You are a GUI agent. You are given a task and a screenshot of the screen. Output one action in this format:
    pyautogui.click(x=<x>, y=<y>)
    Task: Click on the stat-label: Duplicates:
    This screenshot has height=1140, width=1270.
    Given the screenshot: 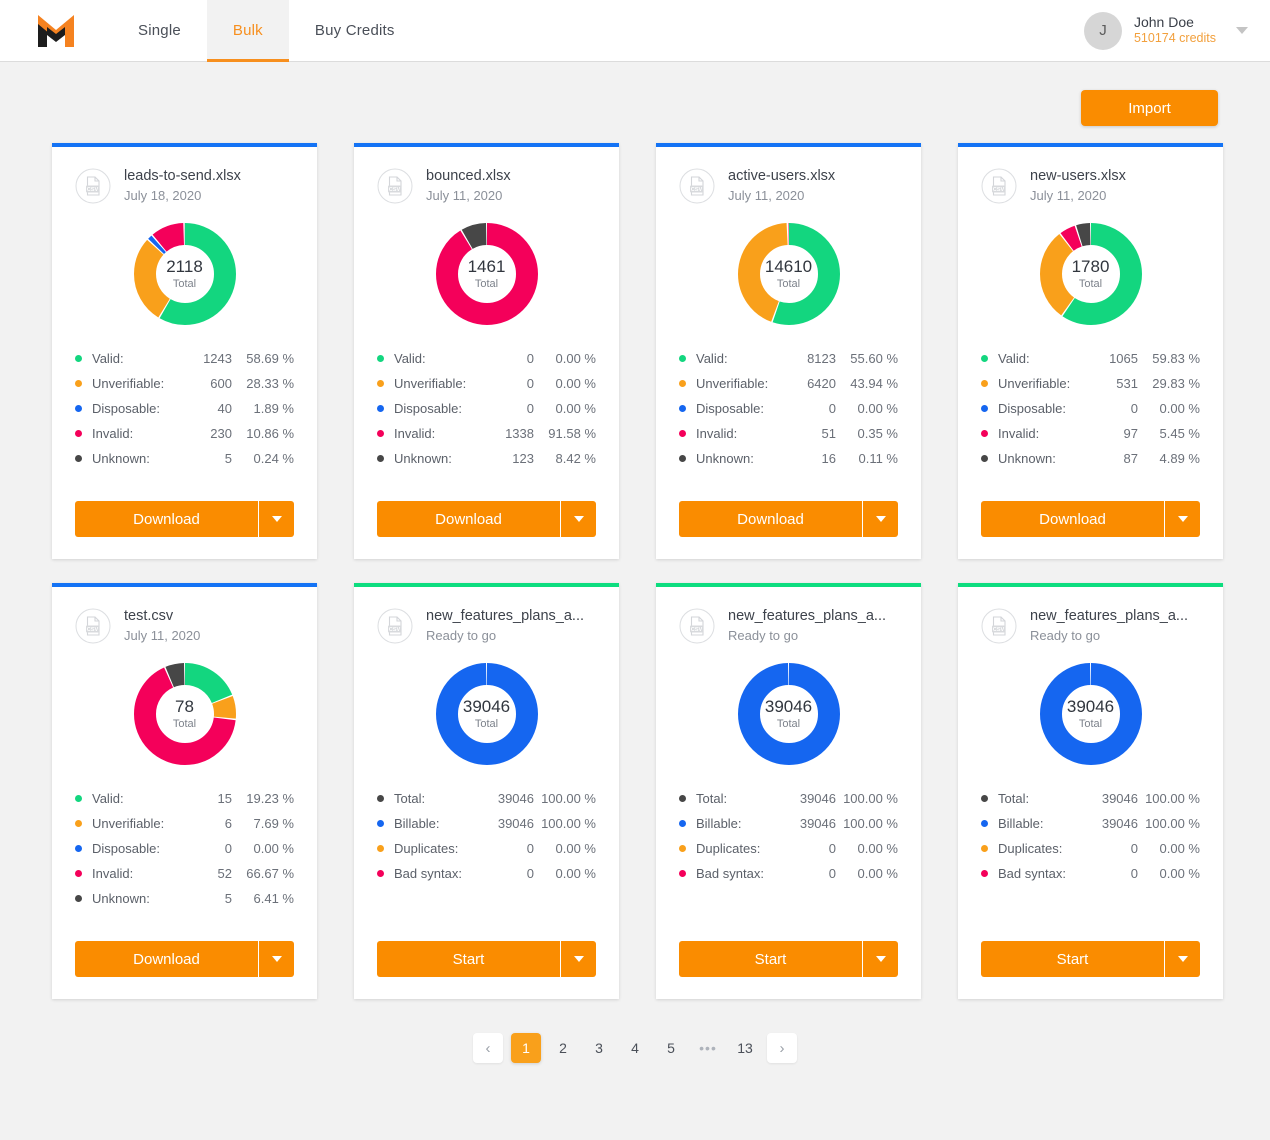 What is the action you would take?
    pyautogui.click(x=728, y=849)
    